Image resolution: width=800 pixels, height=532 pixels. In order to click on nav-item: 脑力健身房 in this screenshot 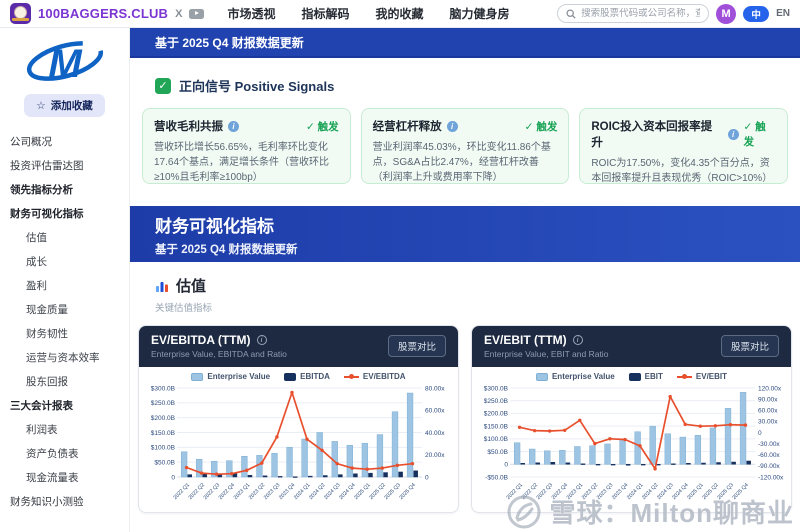, I will do `click(480, 13)`.